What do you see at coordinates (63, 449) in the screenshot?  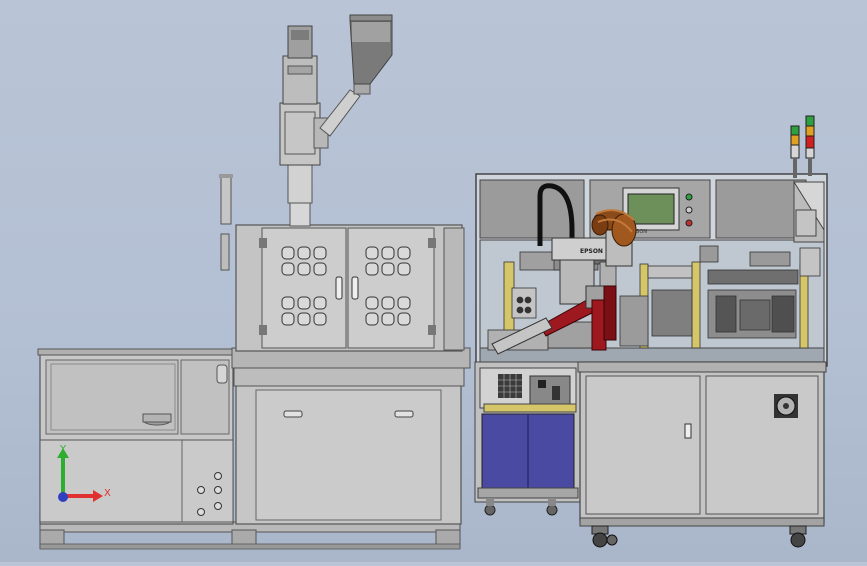 I see `axis-y-label: Y` at bounding box center [63, 449].